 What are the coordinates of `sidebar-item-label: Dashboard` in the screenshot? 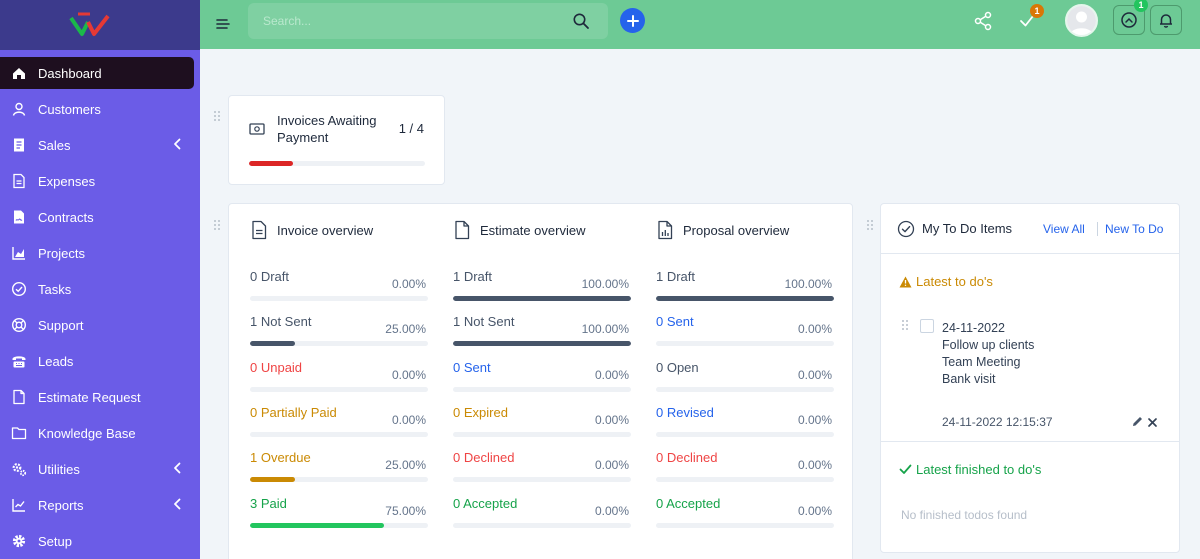 It's located at (70, 73).